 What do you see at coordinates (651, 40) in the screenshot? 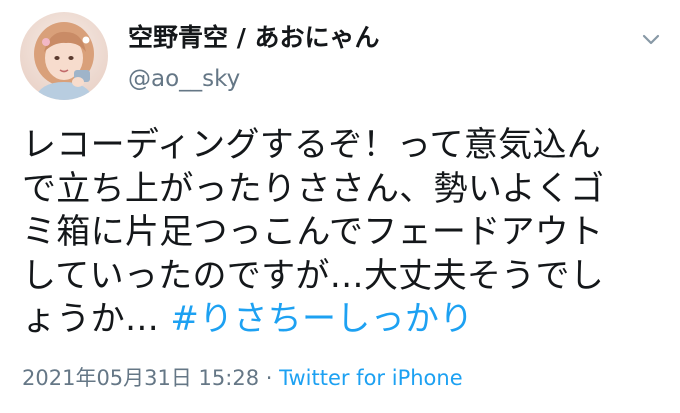
I see `chevron-down-icon` at bounding box center [651, 40].